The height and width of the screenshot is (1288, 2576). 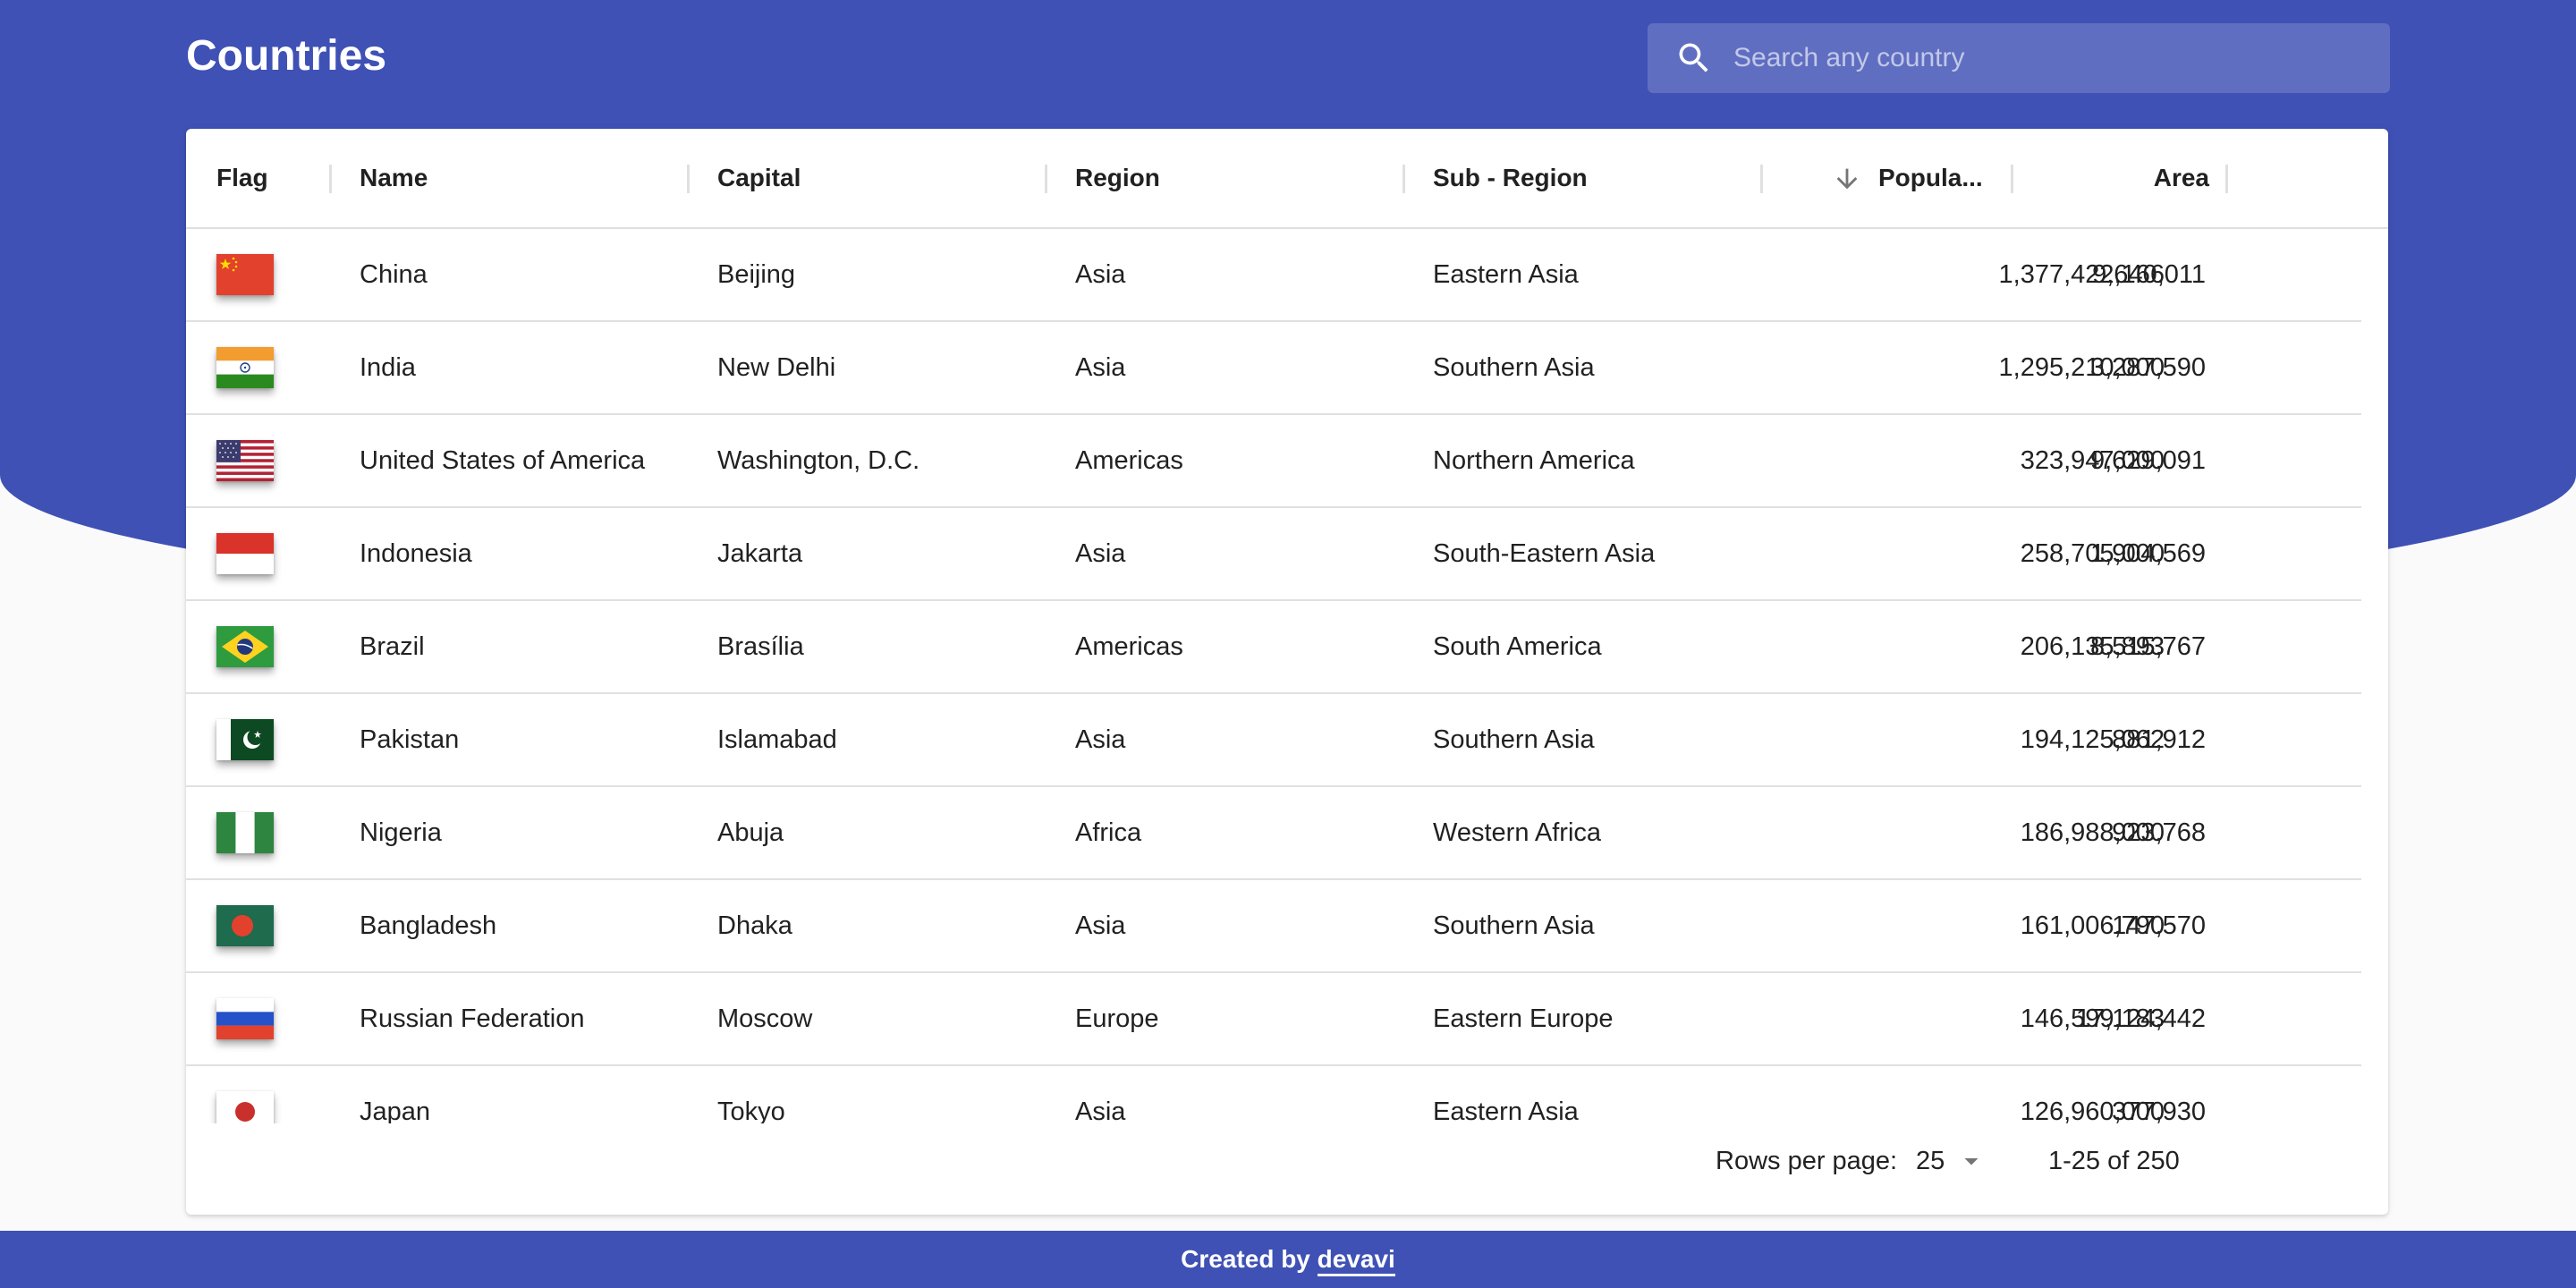 What do you see at coordinates (818, 460) in the screenshot?
I see `country-capital: Washington, D.C.` at bounding box center [818, 460].